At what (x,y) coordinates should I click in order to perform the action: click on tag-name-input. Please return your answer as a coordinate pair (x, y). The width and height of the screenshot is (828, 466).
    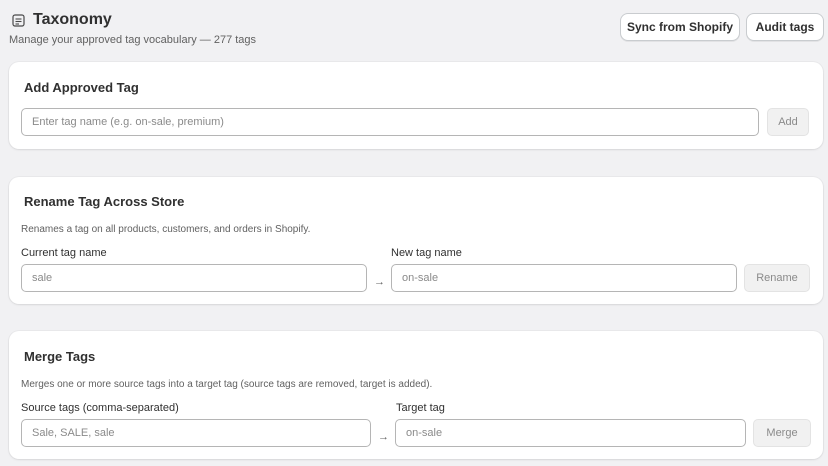
    Looking at the image, I should click on (390, 122).